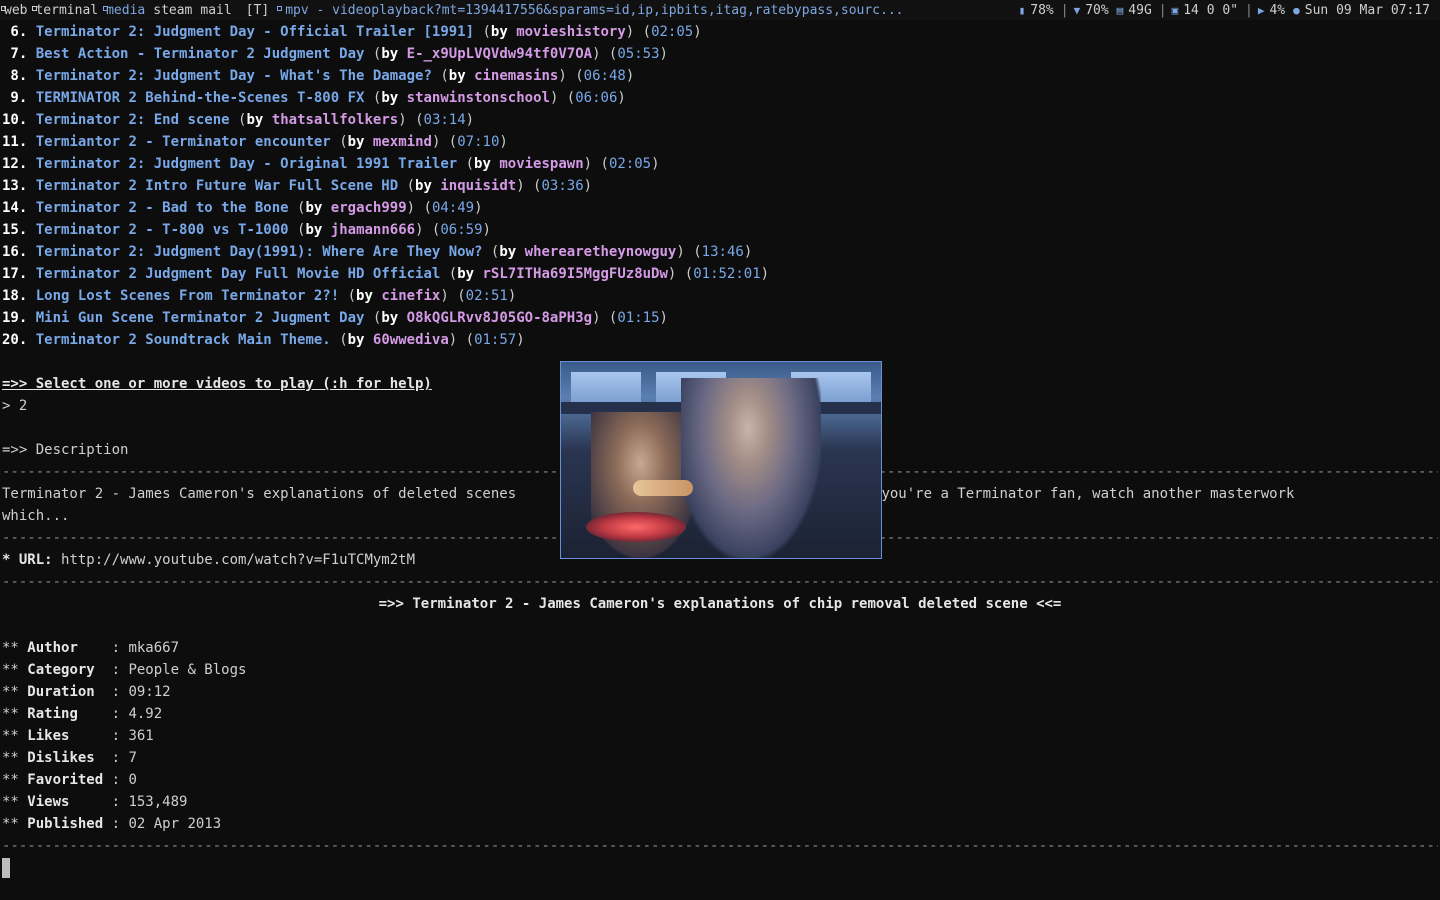 The height and width of the screenshot is (900, 1440). I want to click on result-title: Mini Gun Scene Terminator 2 Jugment Day, so click(200, 318).